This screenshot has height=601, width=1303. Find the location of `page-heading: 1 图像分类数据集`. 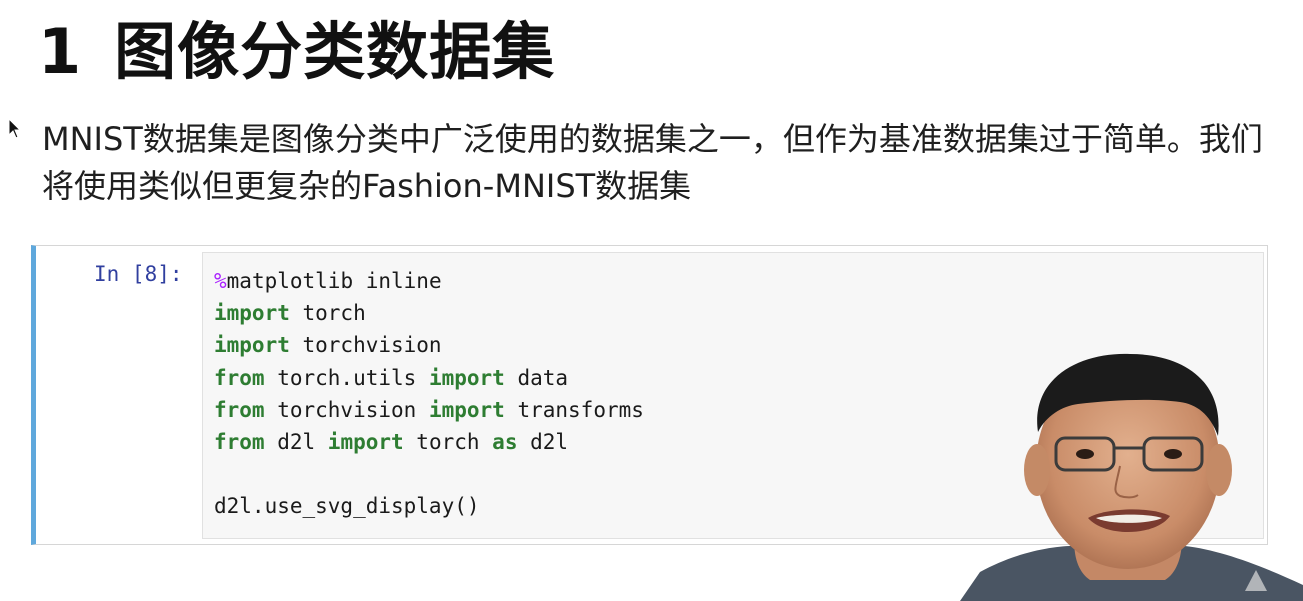

page-heading: 1 图像分类数据集 is located at coordinates (296, 52).